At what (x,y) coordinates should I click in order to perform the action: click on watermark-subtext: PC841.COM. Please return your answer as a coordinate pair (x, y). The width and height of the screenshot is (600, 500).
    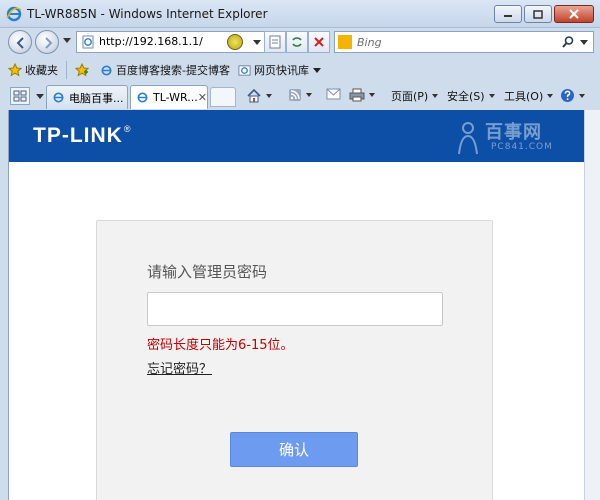
    Looking at the image, I should click on (522, 147).